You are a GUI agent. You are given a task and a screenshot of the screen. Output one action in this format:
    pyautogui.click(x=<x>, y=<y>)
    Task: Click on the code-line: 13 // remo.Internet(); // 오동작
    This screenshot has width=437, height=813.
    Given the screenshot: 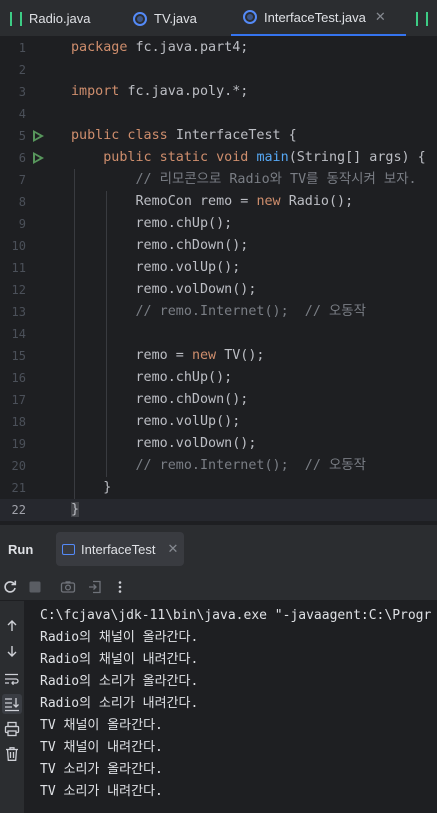 What is the action you would take?
    pyautogui.click(x=218, y=312)
    